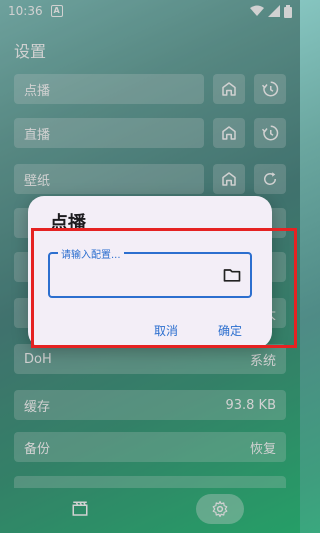 The height and width of the screenshot is (533, 320). Describe the element at coordinates (230, 330) in the screenshot. I see `confirm-button: 确定` at that location.